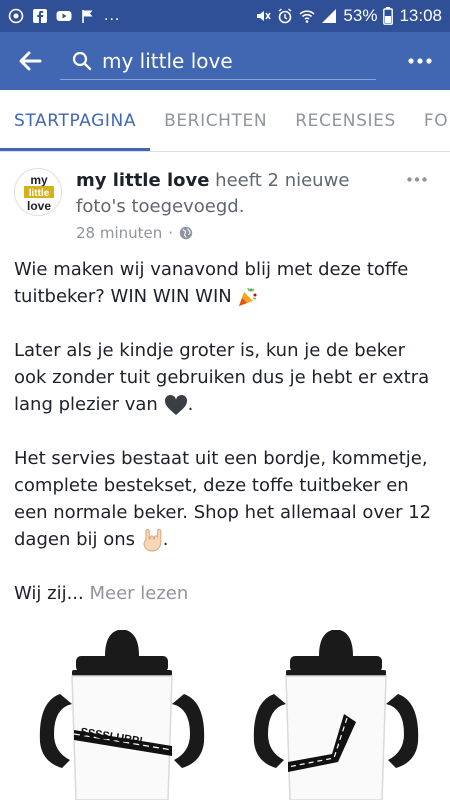  Describe the element at coordinates (307, 16) in the screenshot. I see `wifi-icon` at that location.